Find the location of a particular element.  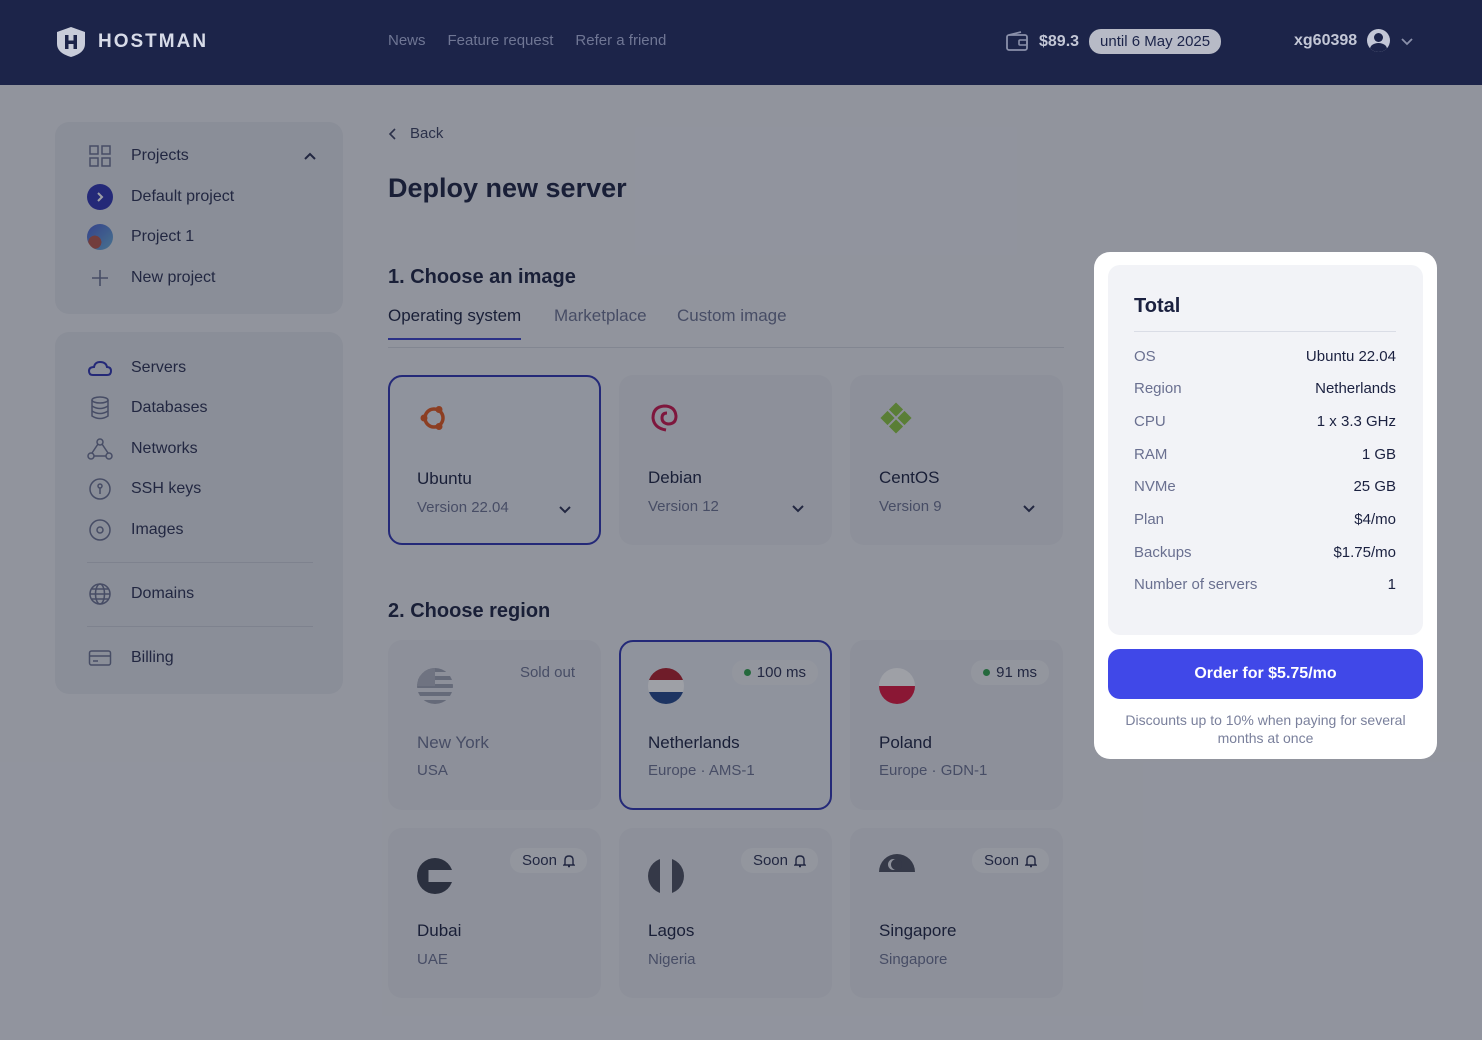

card-icon is located at coordinates (100, 658).